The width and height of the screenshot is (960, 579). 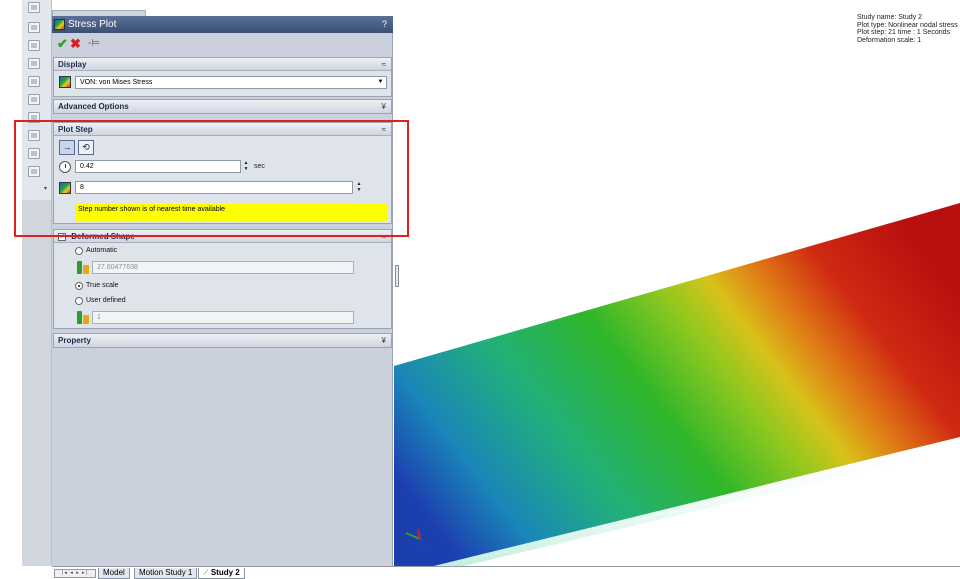 I want to click on mesh-icon, so click(x=34, y=99).